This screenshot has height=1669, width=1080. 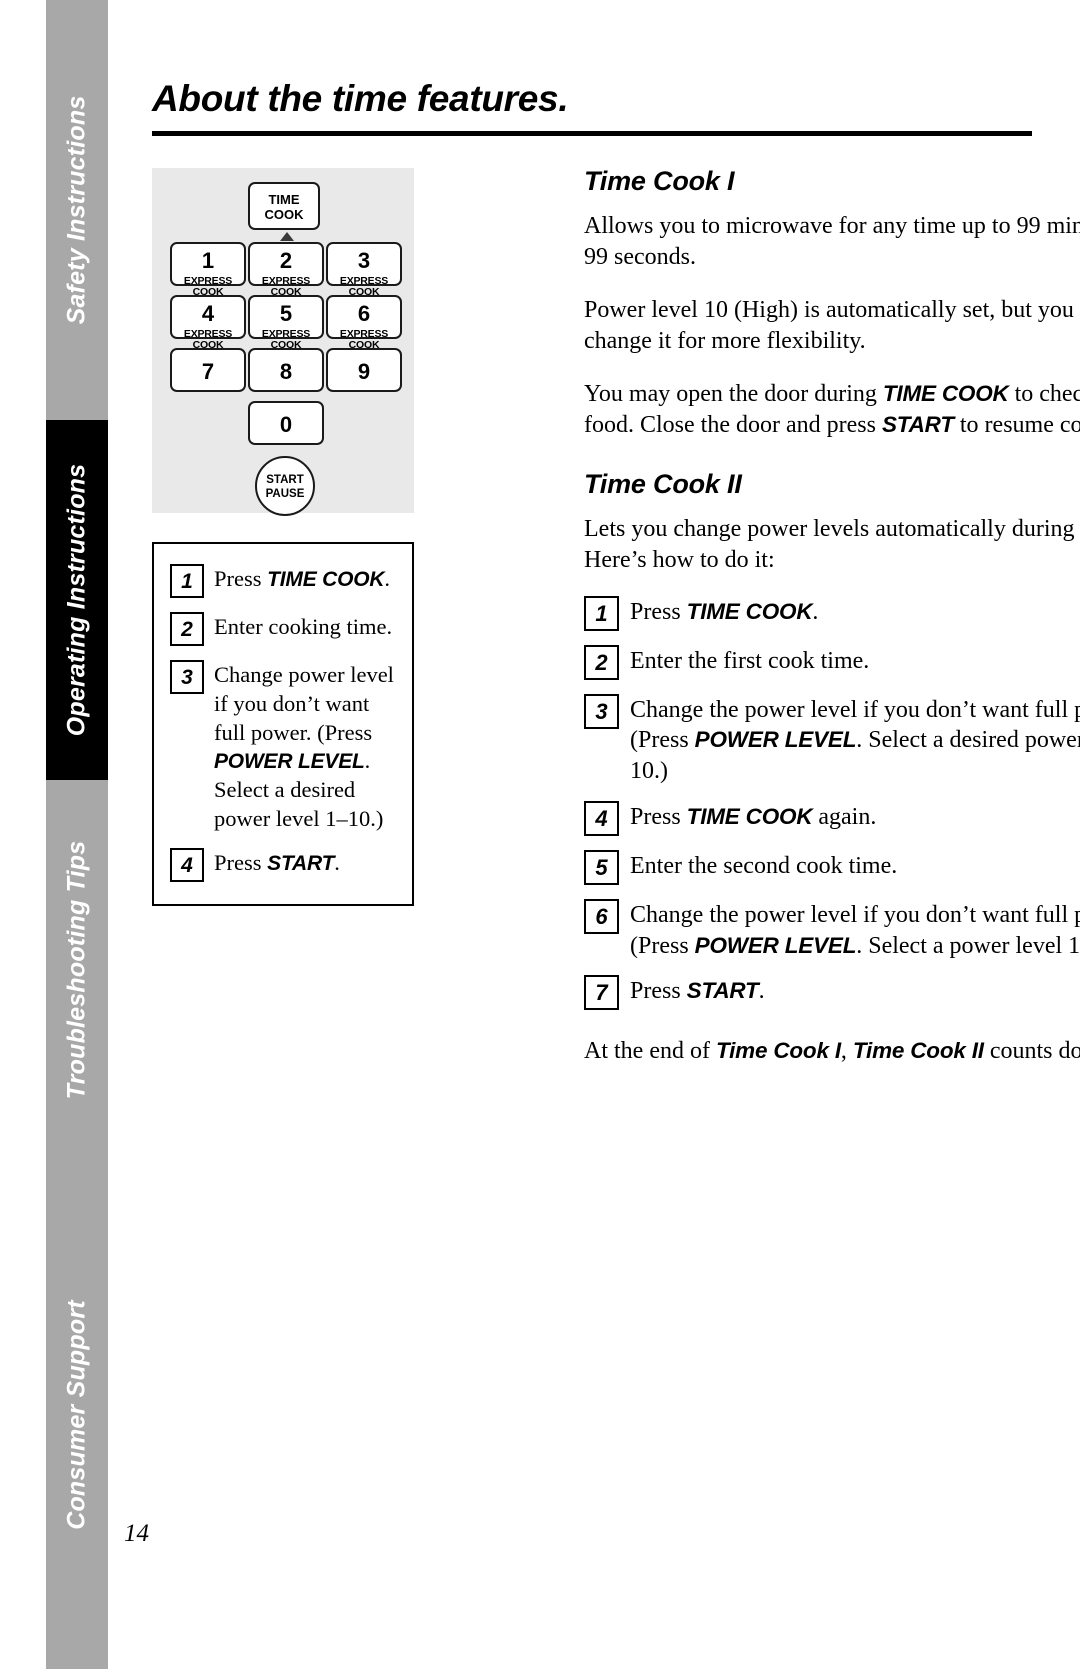 What do you see at coordinates (750, 660) in the screenshot?
I see `step-text: Enter the first cook time.` at bounding box center [750, 660].